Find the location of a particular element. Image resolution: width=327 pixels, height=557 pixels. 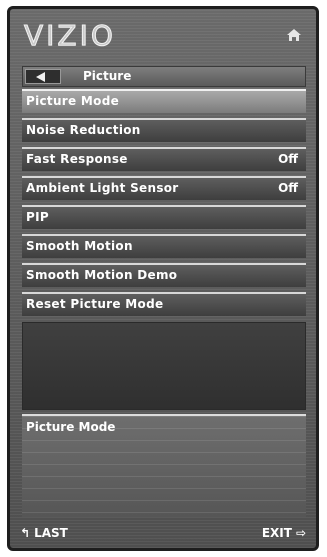

menu-footer: ↰ LAST EXIT ⇨ is located at coordinates (163, 535).